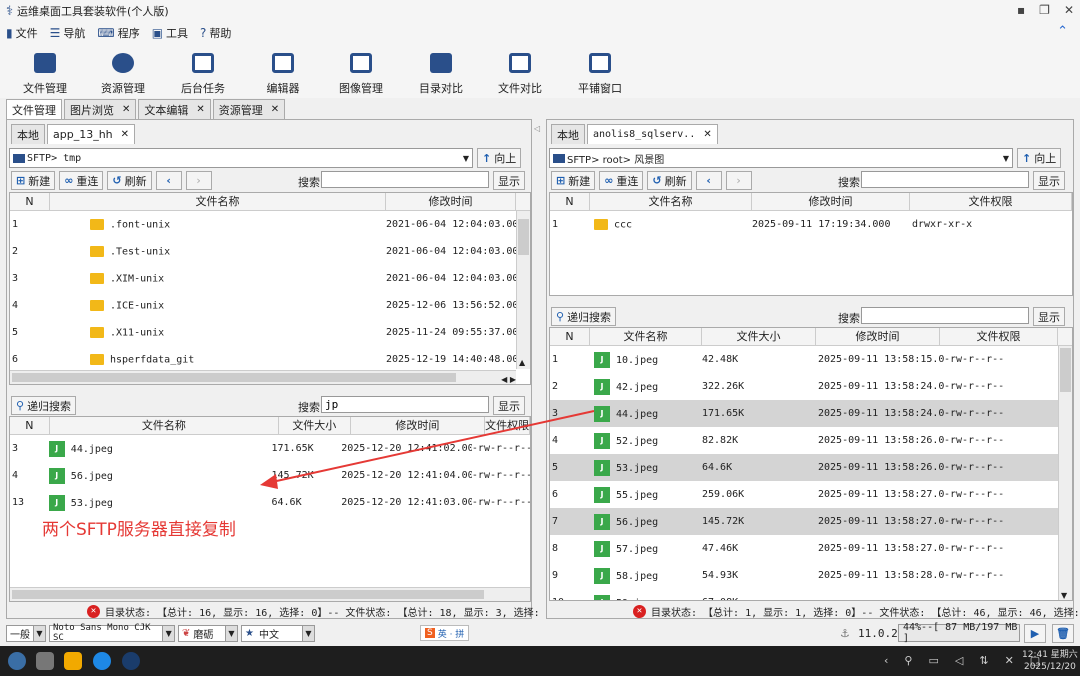 This screenshot has width=1080, height=676. What do you see at coordinates (908, 660) in the screenshot?
I see `search-icon: ⚲` at bounding box center [908, 660].